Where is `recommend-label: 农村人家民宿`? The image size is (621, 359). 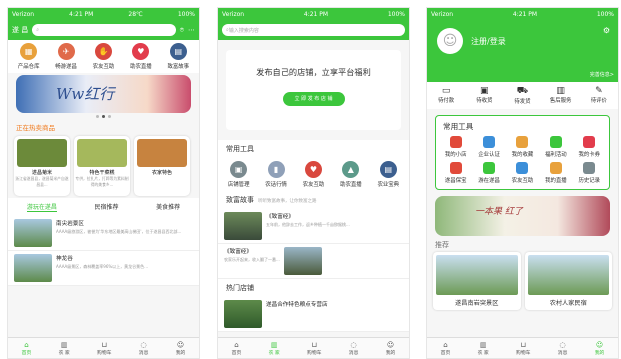
recommend-label: 农村人家民宿 is located at coordinates (568, 303).